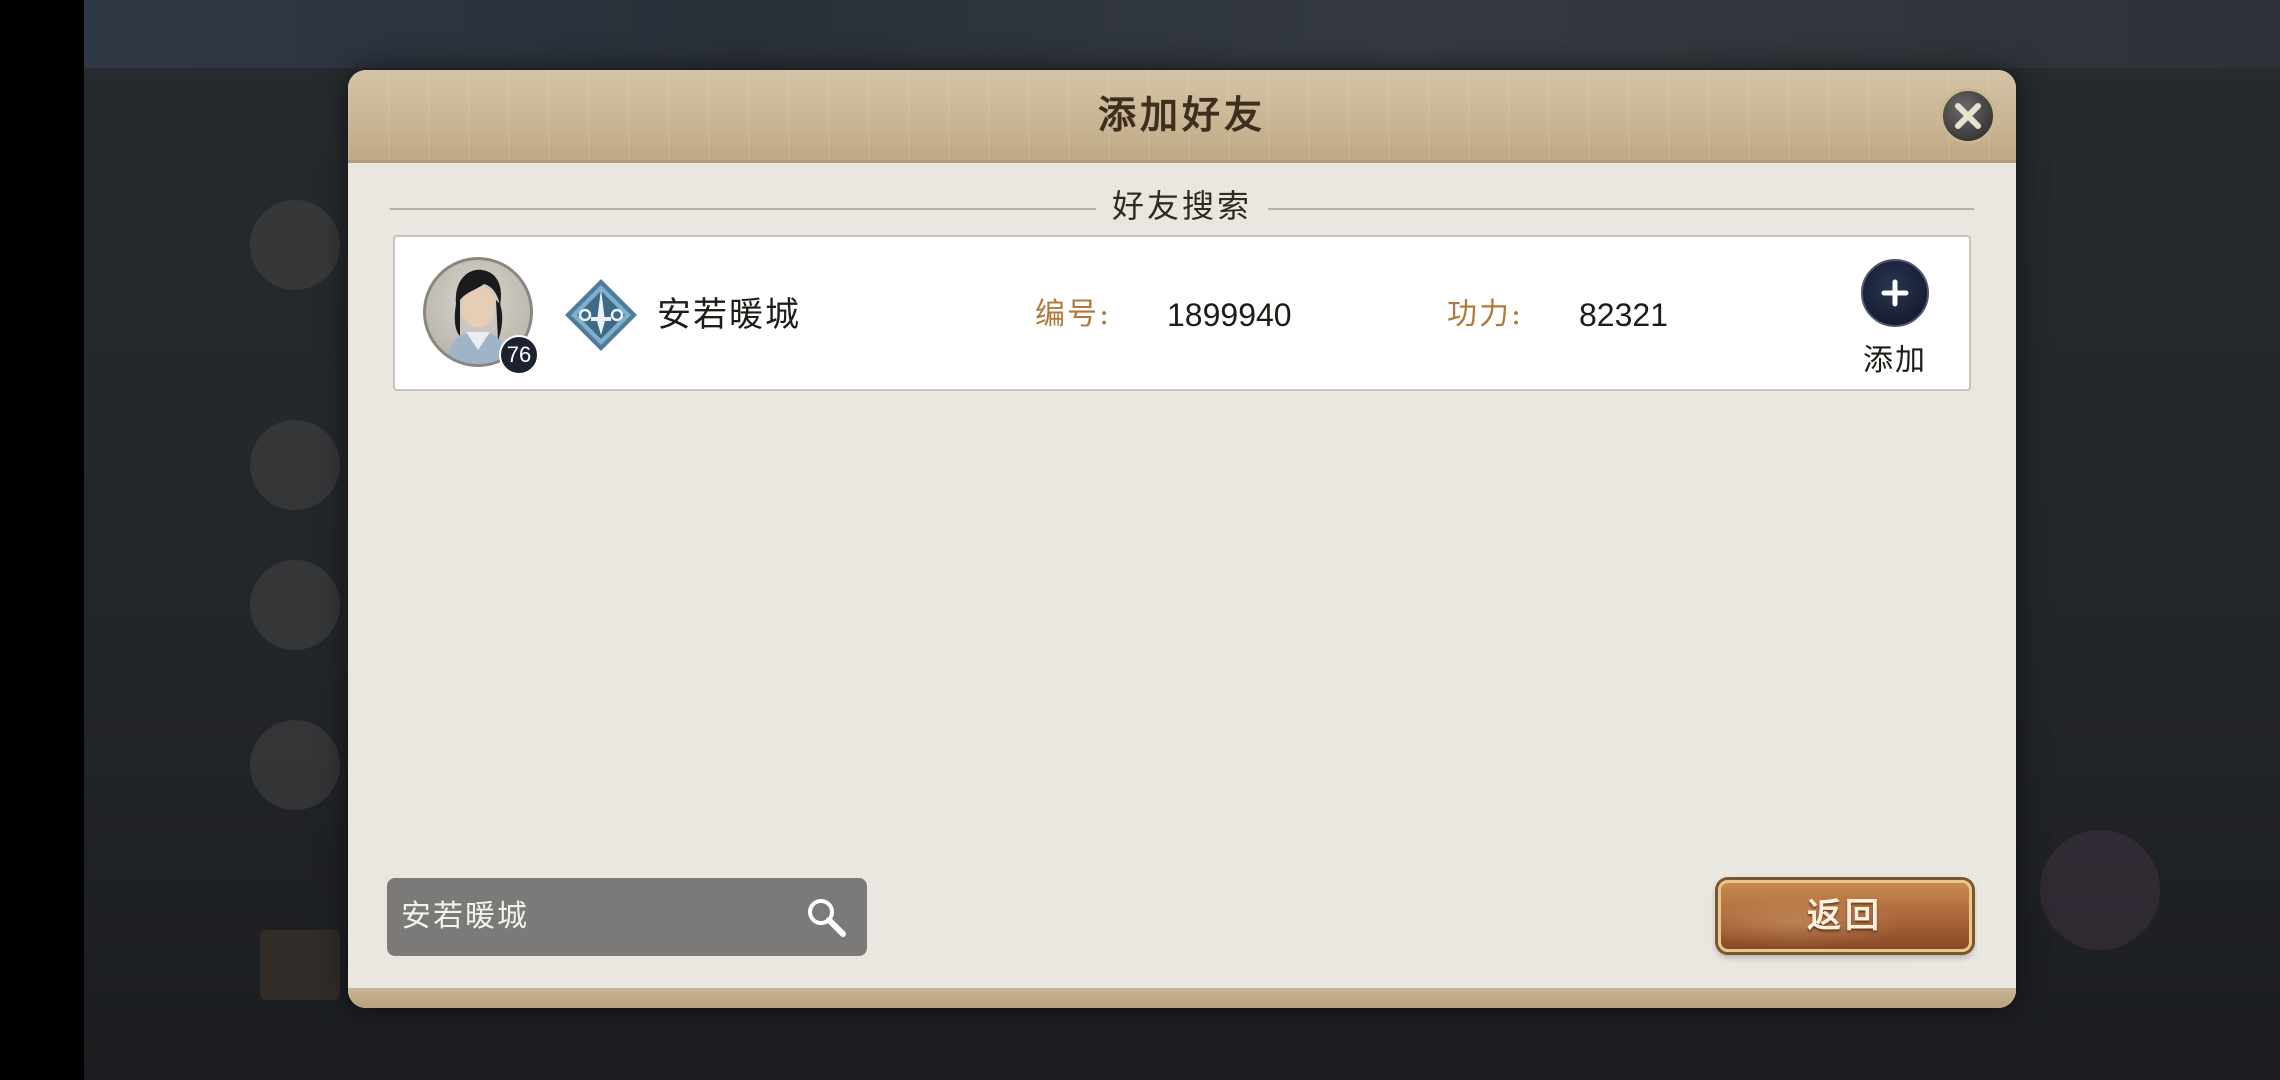 This screenshot has width=2280, height=1080. I want to click on left-black-bar, so click(42, 540).